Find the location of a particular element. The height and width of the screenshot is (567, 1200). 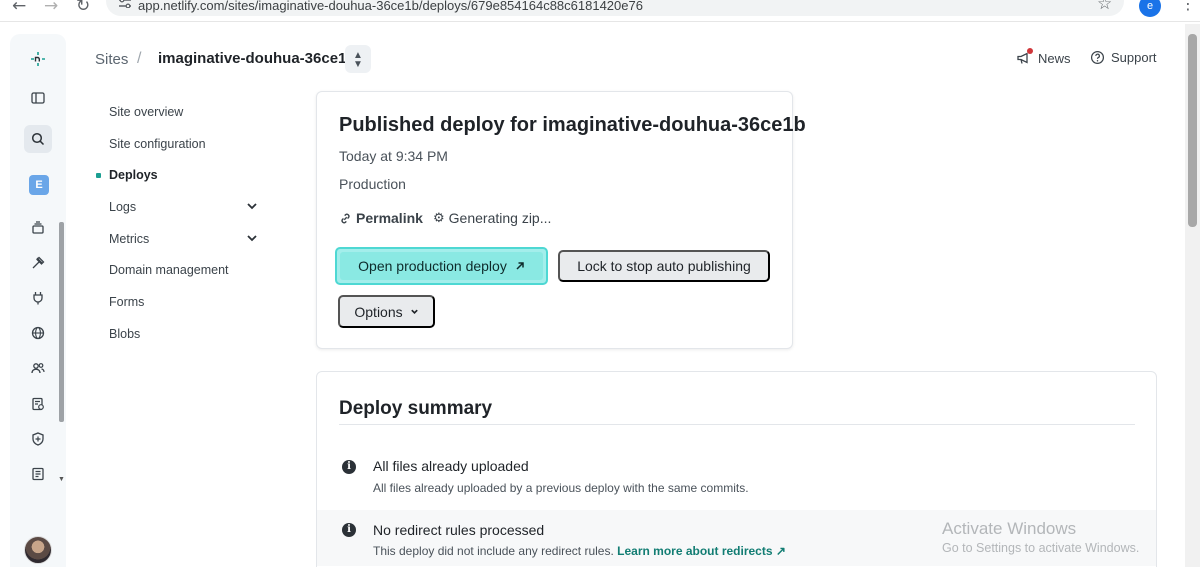

notification-dot is located at coordinates (1030, 51).